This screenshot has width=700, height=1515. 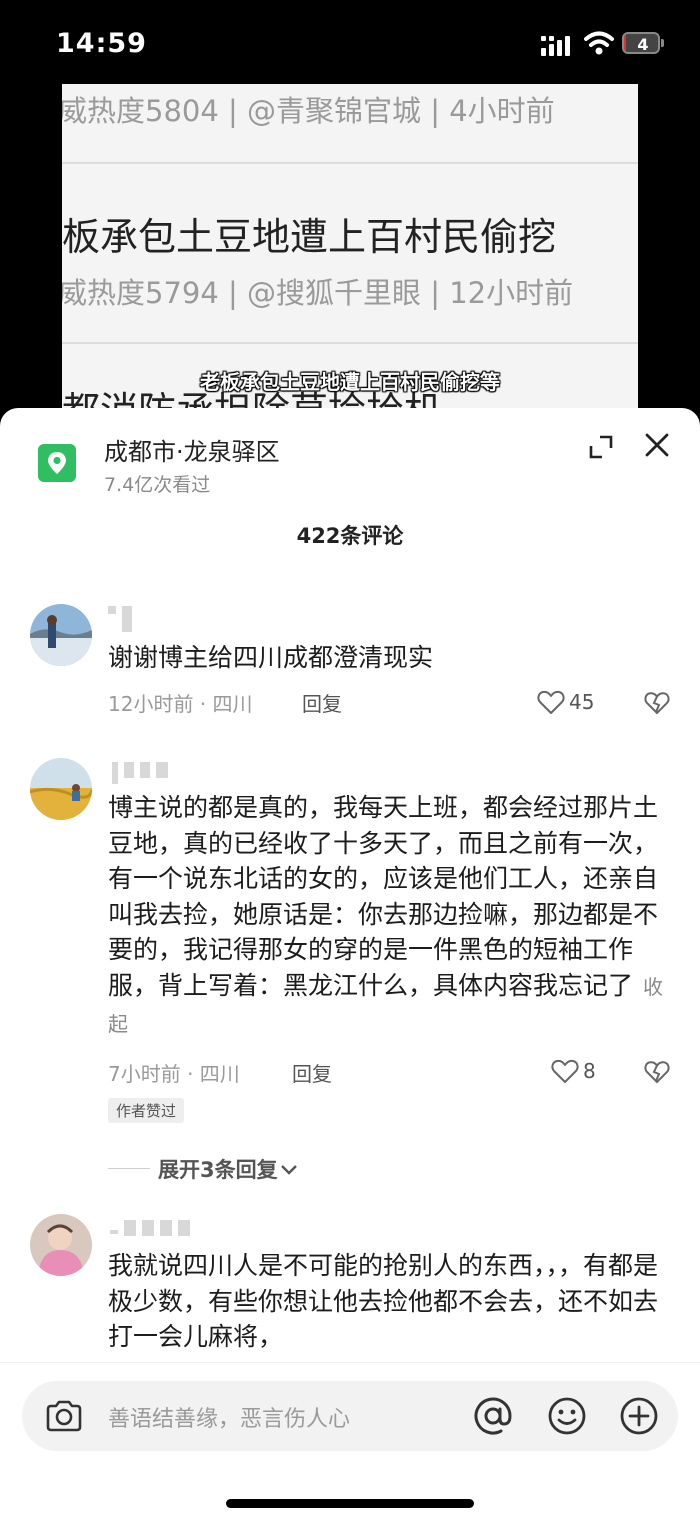 What do you see at coordinates (589, 1071) in the screenshot?
I see `like-count: 8` at bounding box center [589, 1071].